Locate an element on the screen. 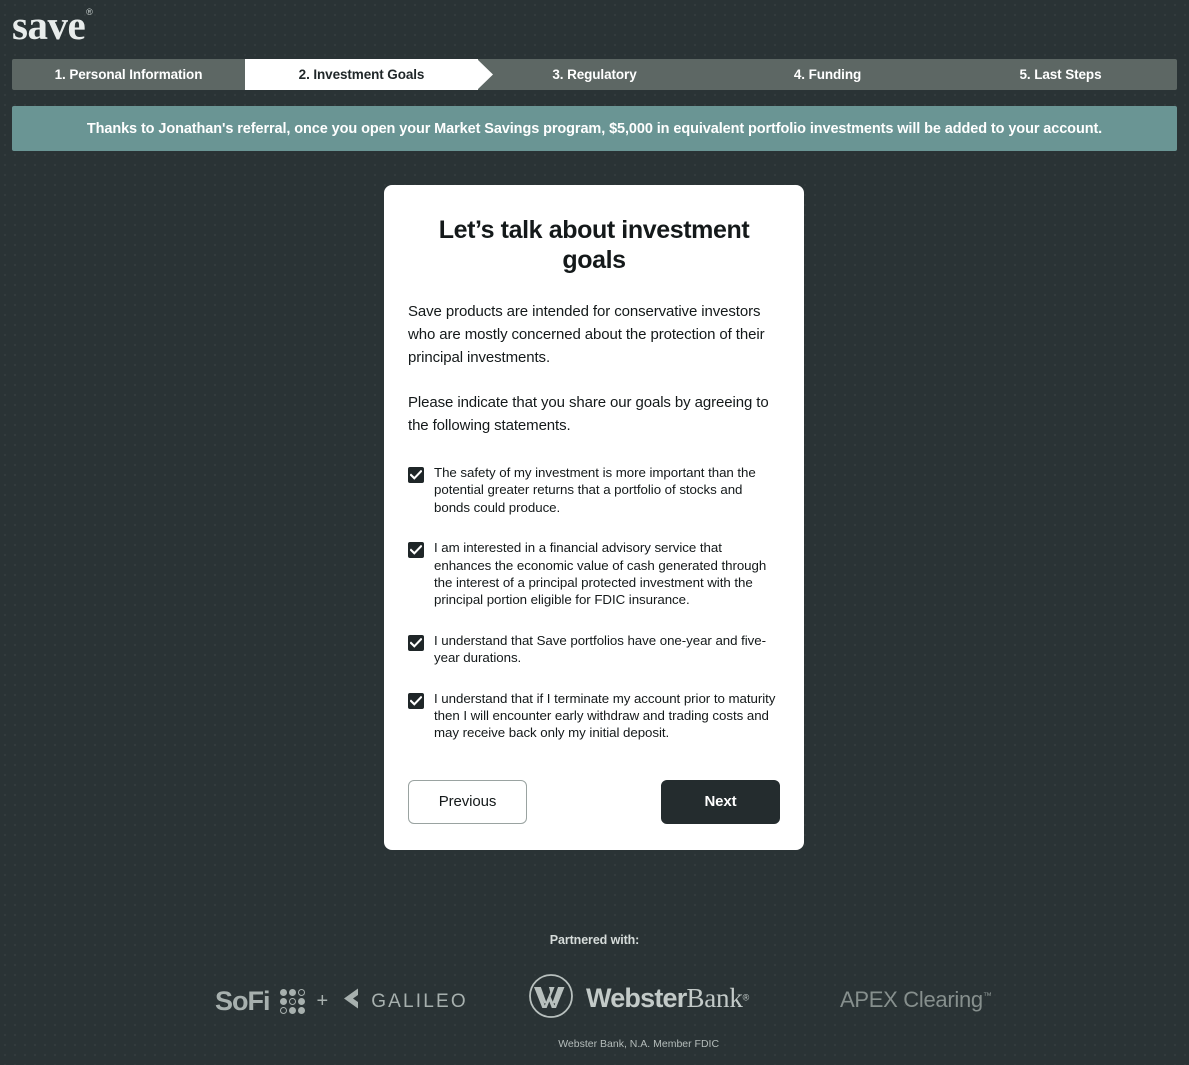 This screenshot has width=1189, height=1065. webster-name-serif: Bank is located at coordinates (714, 998).